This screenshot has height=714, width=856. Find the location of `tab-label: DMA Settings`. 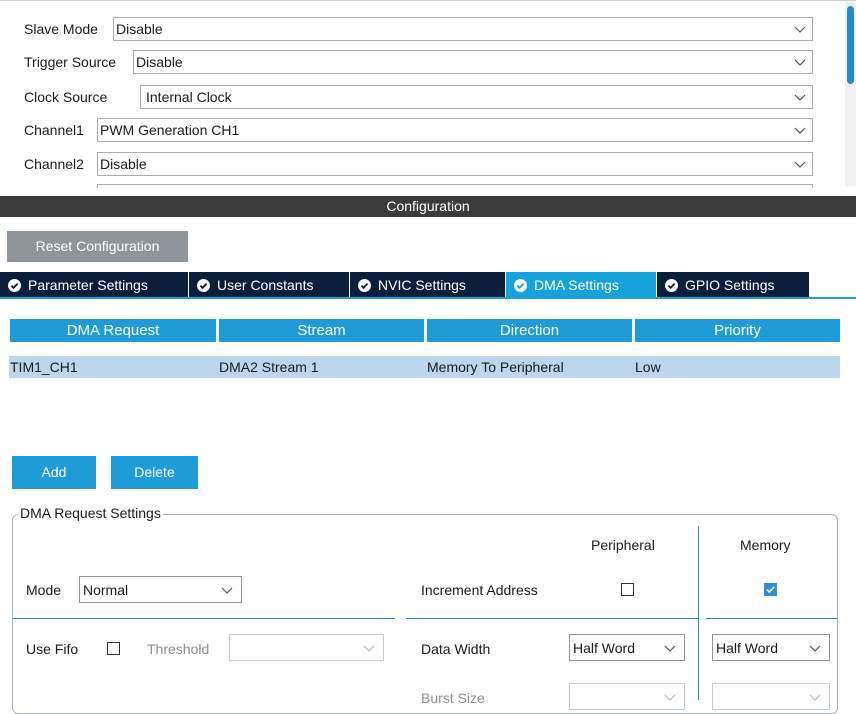

tab-label: DMA Settings is located at coordinates (576, 285).